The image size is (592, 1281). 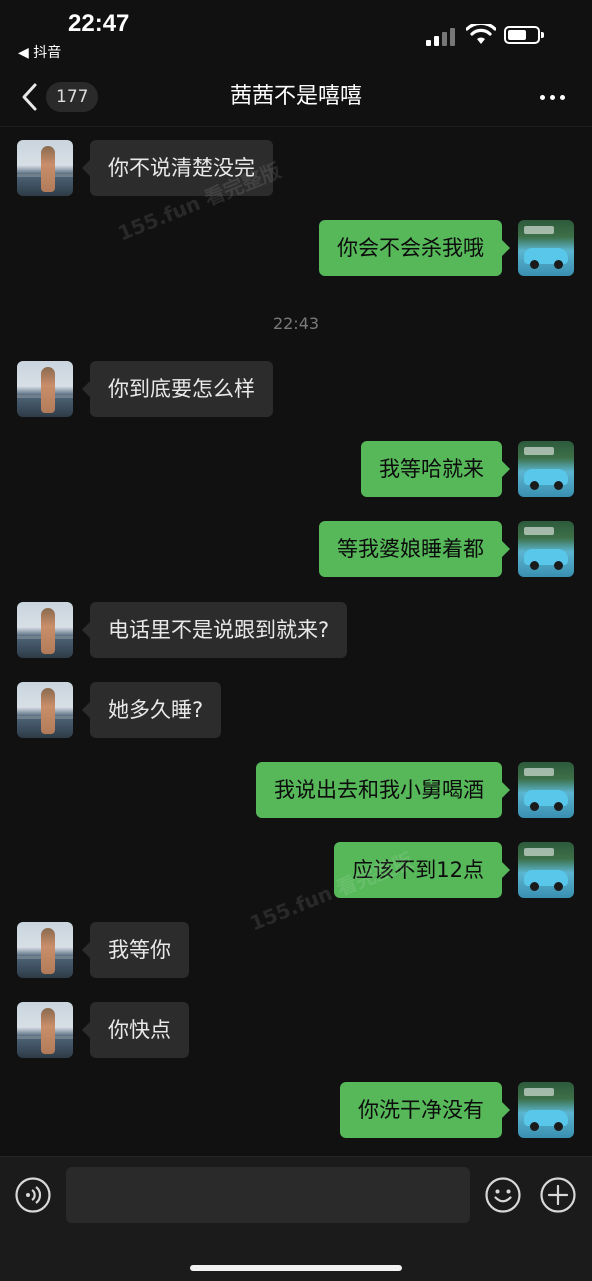 I want to click on outgoing-message-bubble: 你会不会杀我哦, so click(x=414, y=248).